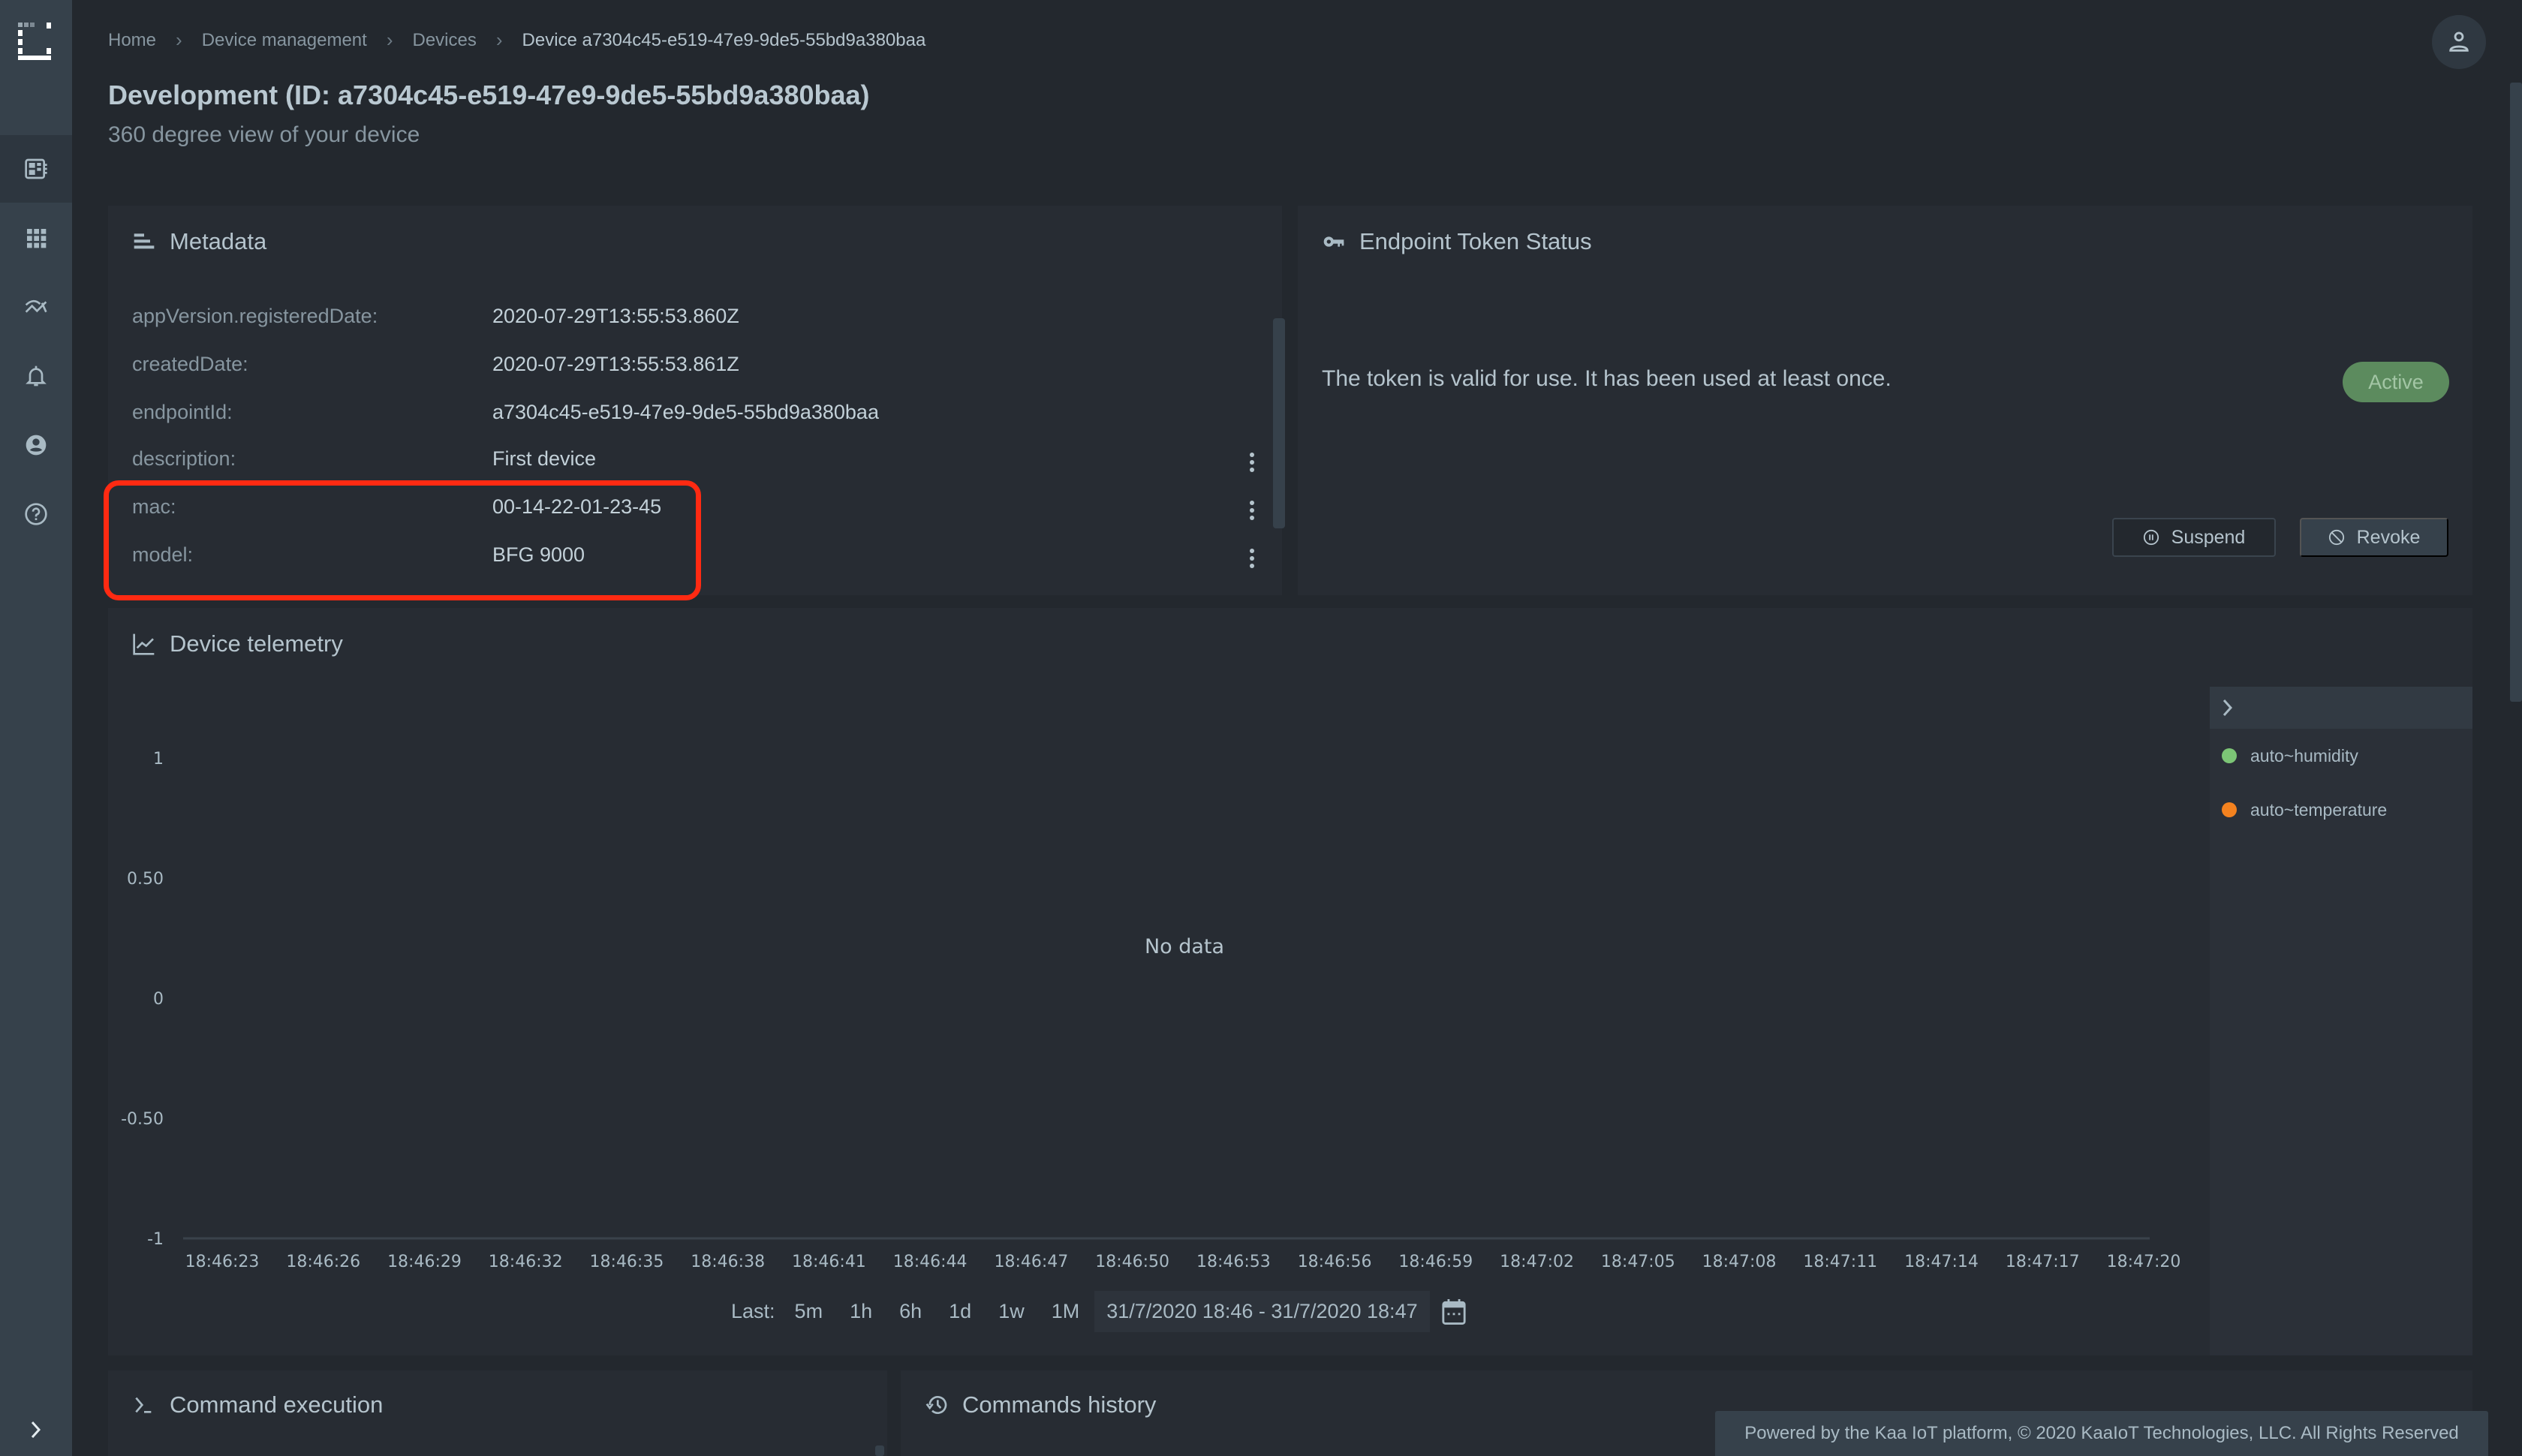 The width and height of the screenshot is (2522, 1456). Describe the element at coordinates (2208, 537) in the screenshot. I see `suspend-label: Suspend` at that location.